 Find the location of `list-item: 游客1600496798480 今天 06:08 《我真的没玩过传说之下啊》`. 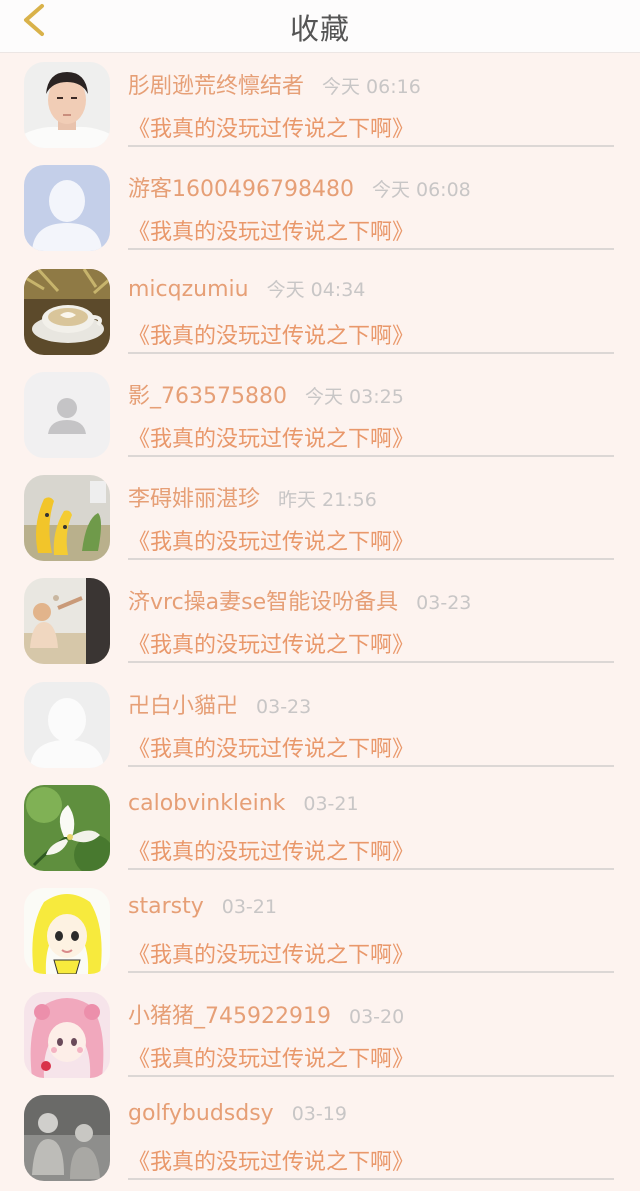

list-item: 游客1600496798480 今天 06:08 《我真的没玩过传说之下啊》 is located at coordinates (320, 206).